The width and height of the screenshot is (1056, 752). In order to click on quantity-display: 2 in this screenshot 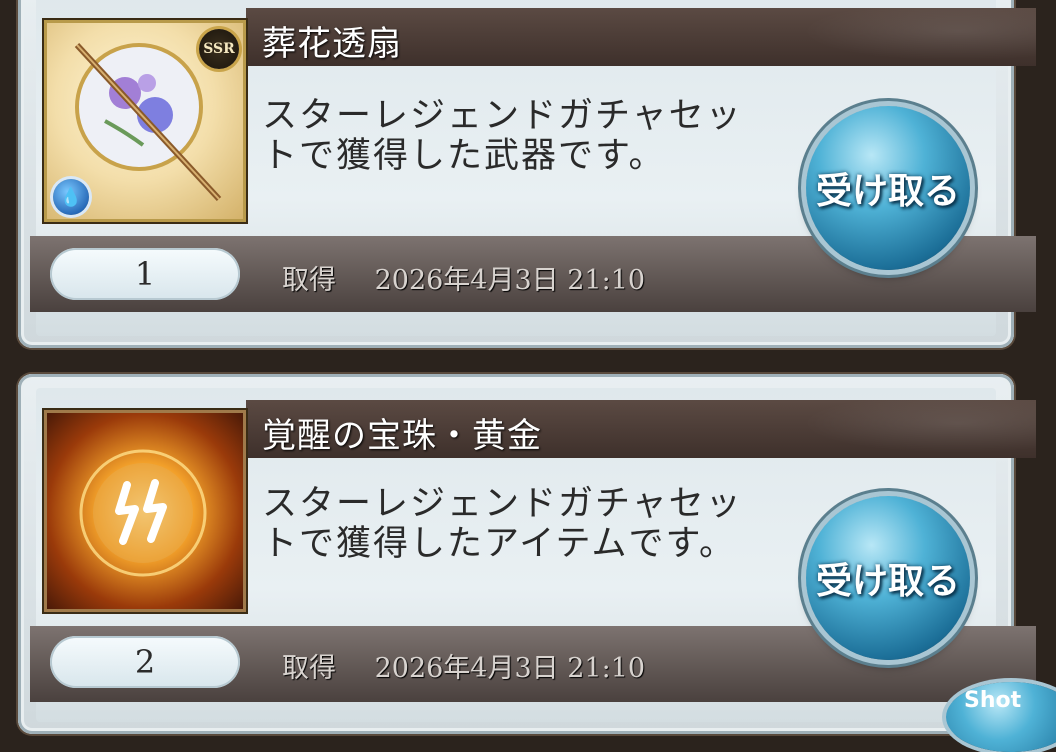, I will do `click(145, 662)`.